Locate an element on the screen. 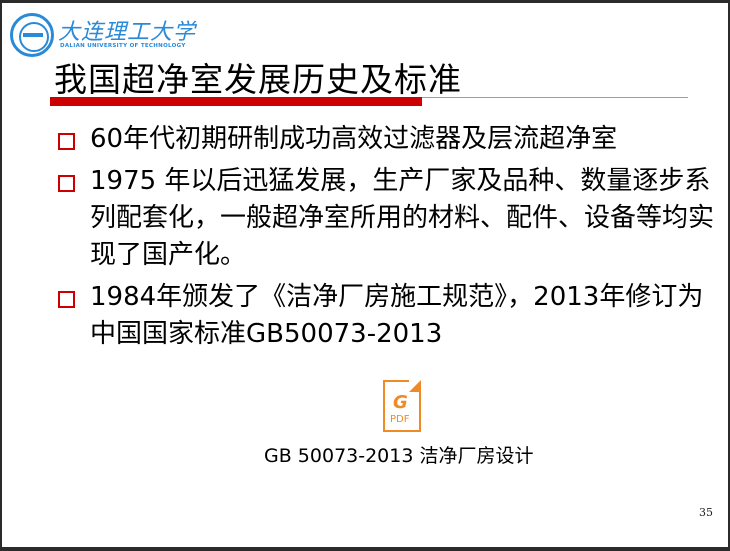  page-fold is located at coordinates (415, 386).